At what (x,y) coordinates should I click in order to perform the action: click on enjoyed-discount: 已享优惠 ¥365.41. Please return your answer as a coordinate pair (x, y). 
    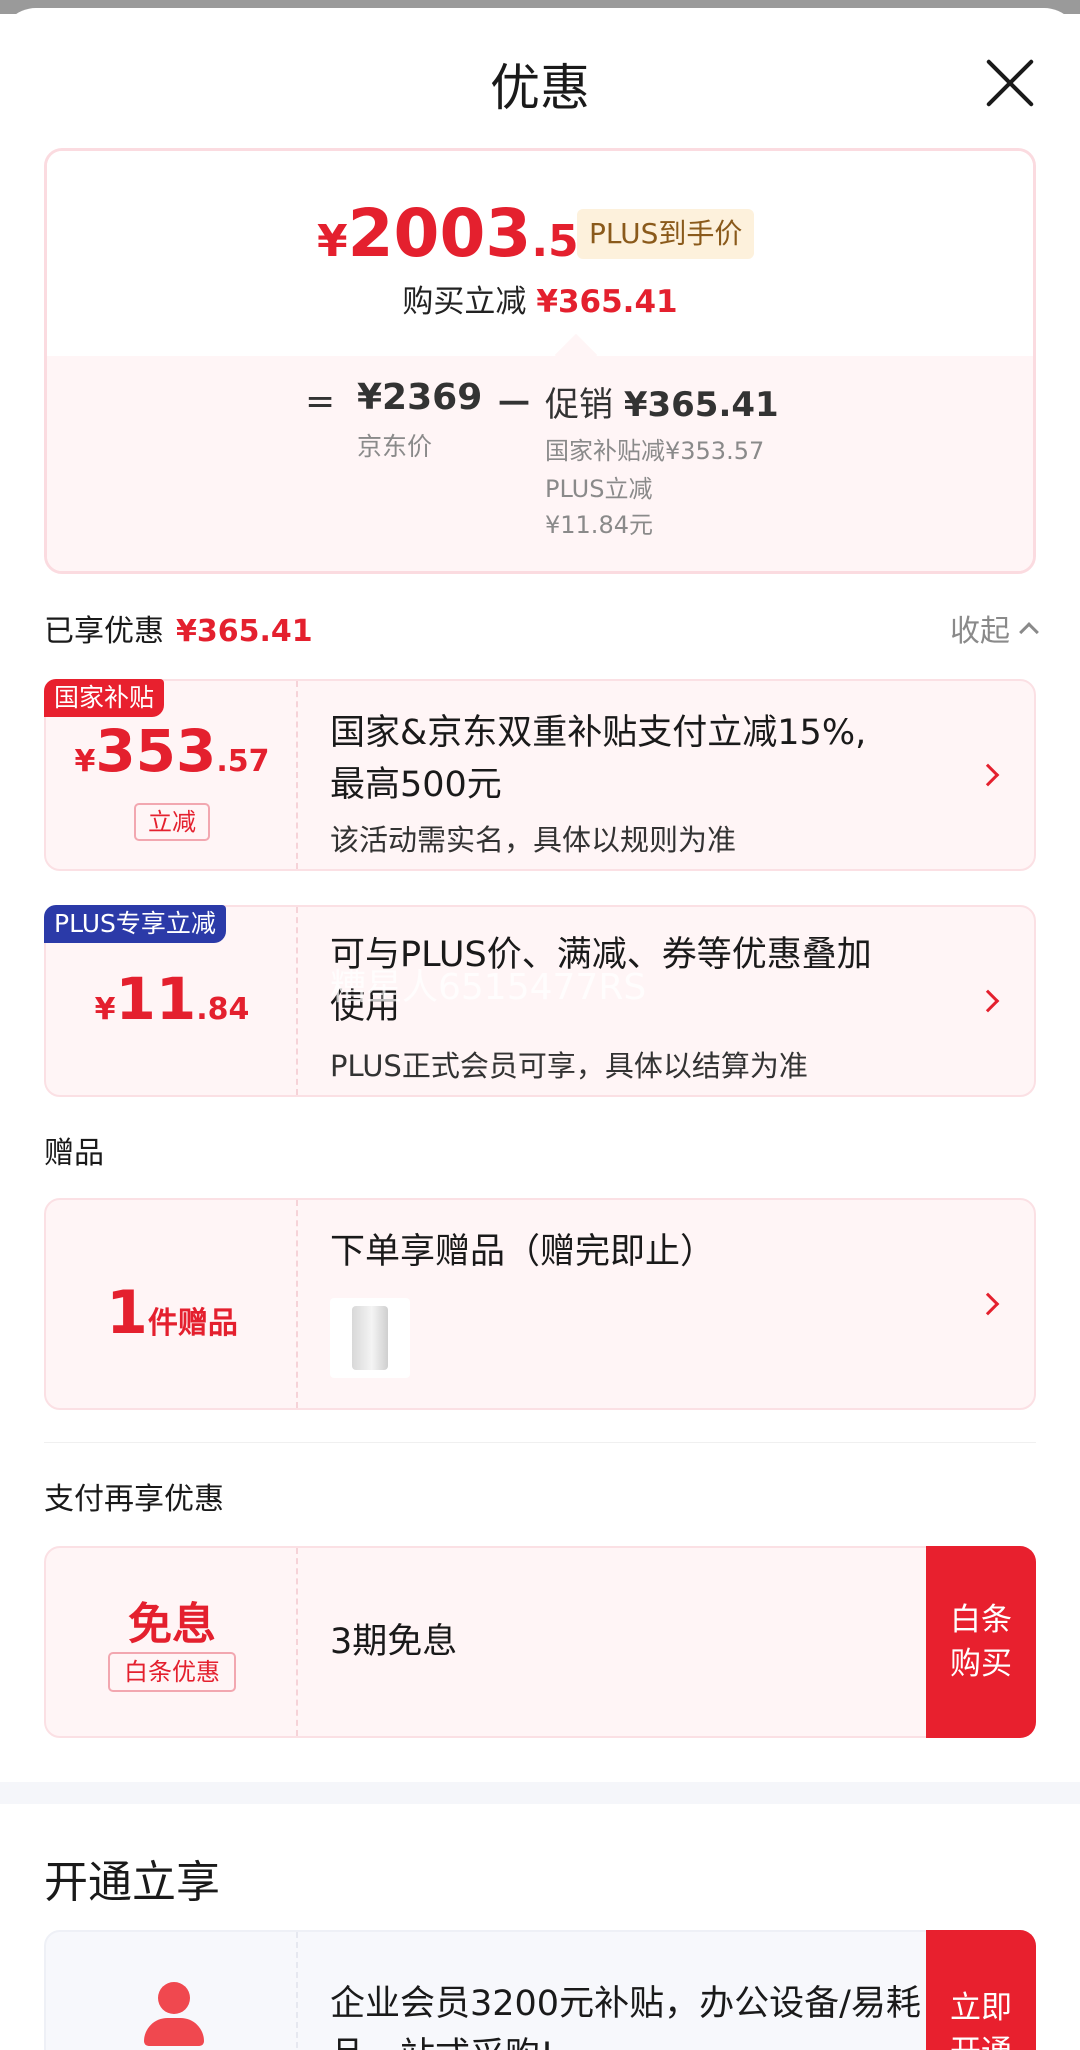
    Looking at the image, I should click on (178, 631).